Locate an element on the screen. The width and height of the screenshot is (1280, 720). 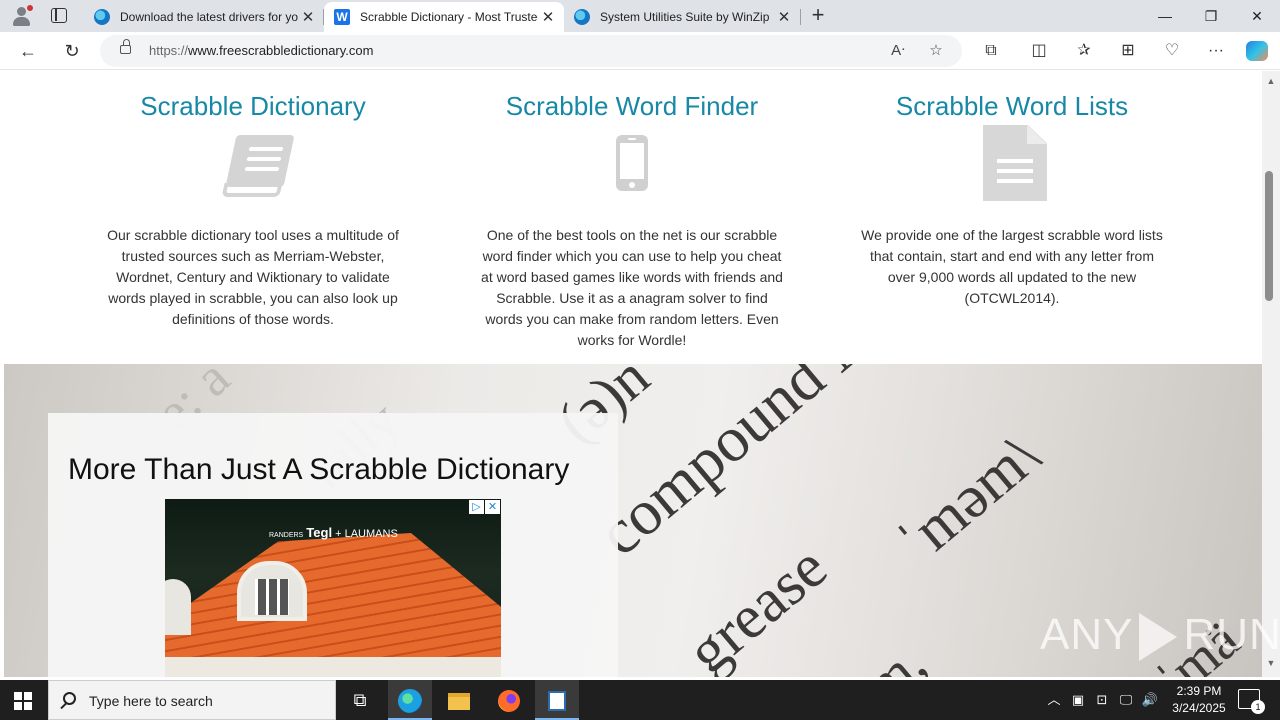
adchoices-icon: ▷ is located at coordinates (476, 507).